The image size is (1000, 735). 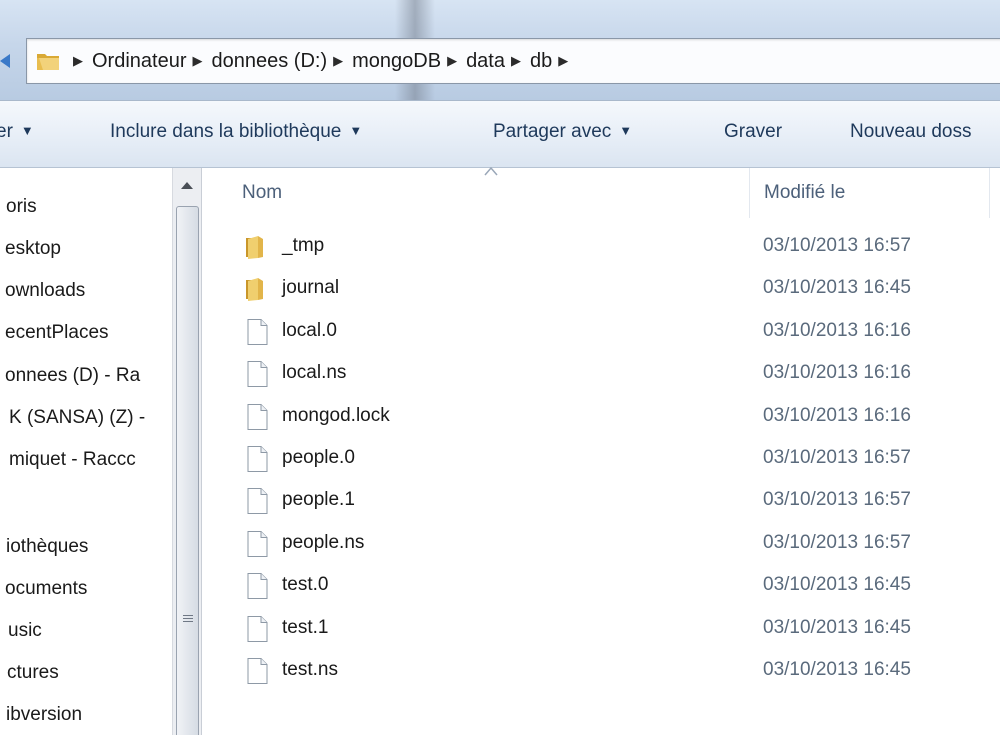 I want to click on nav-item-label: K (SANSA) (Z) -, so click(x=77, y=417).